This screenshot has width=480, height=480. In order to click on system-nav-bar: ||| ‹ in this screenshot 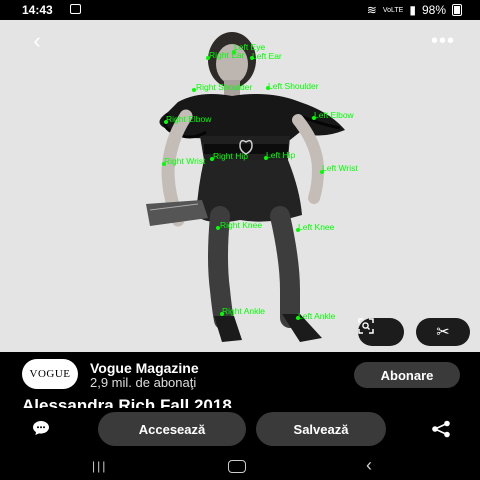, I will do `click(240, 466)`.